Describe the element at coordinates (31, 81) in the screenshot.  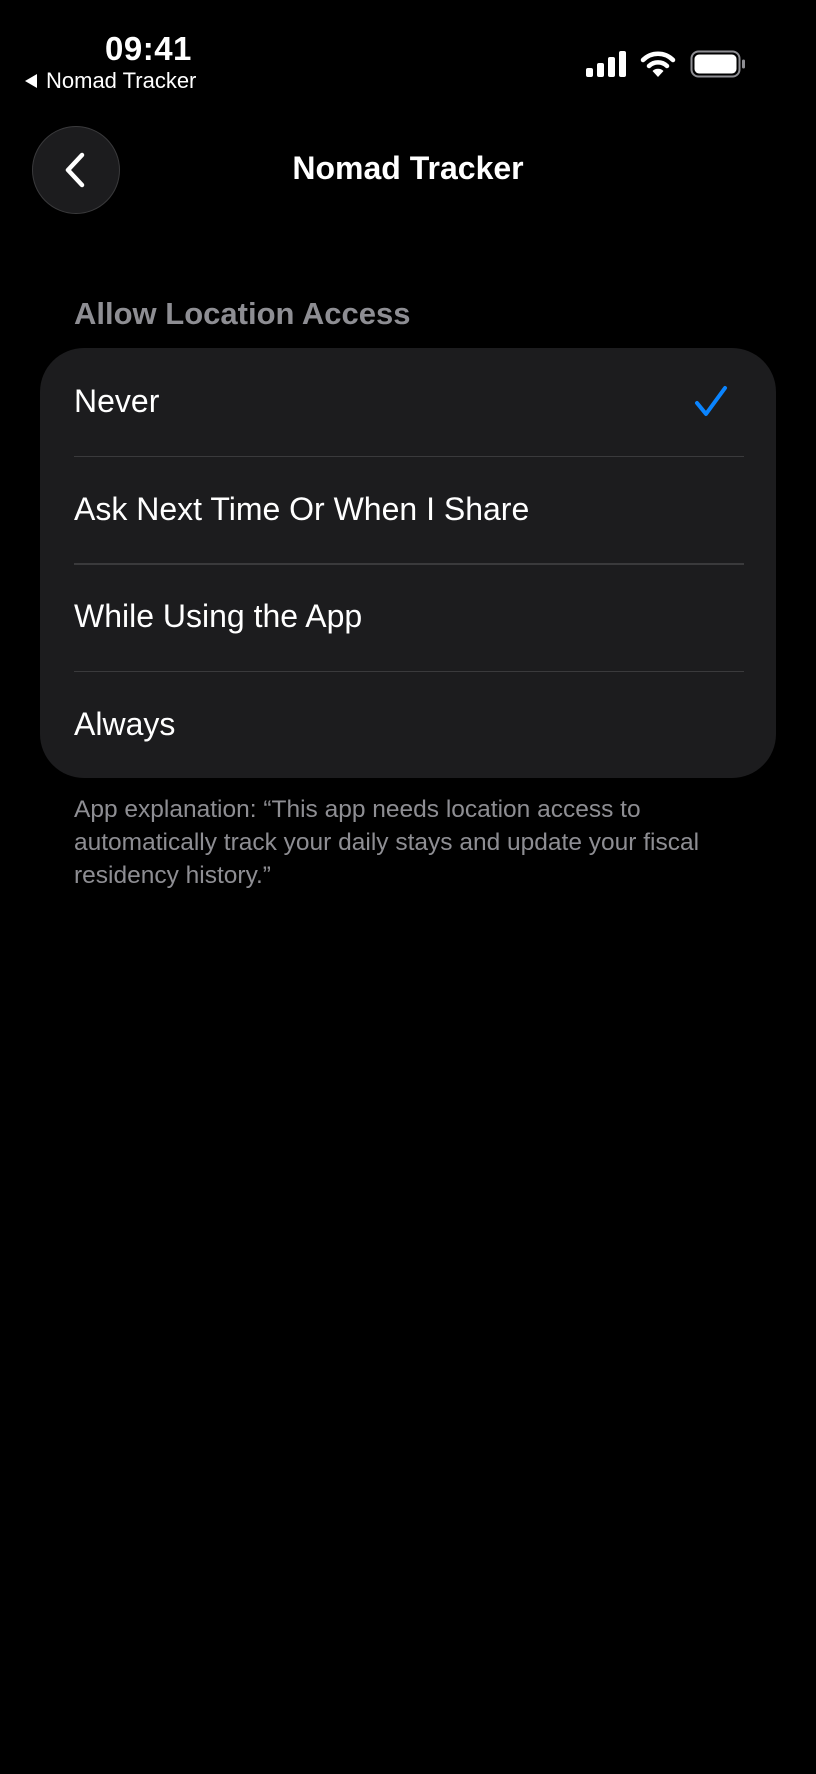
I see `back-triangle-icon` at that location.